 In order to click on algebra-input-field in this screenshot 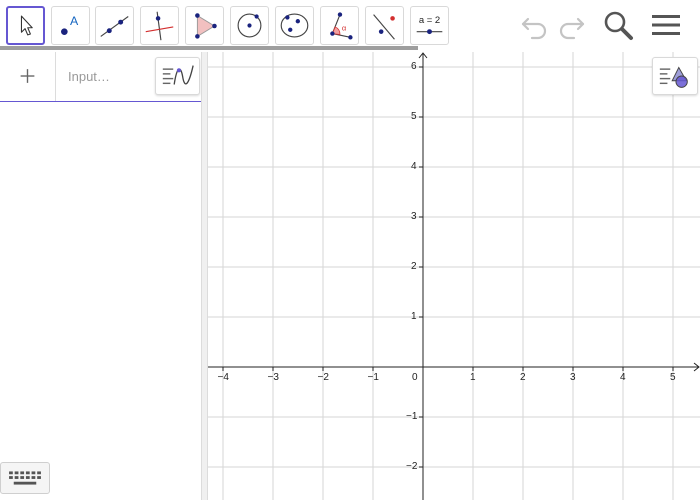, I will do `click(105, 76)`.